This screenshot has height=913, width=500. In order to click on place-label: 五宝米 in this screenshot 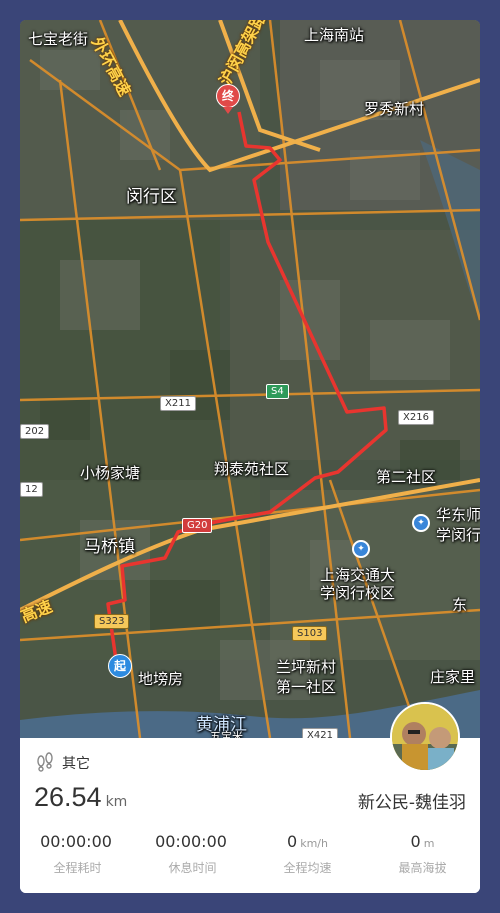, I will do `click(226, 734)`.